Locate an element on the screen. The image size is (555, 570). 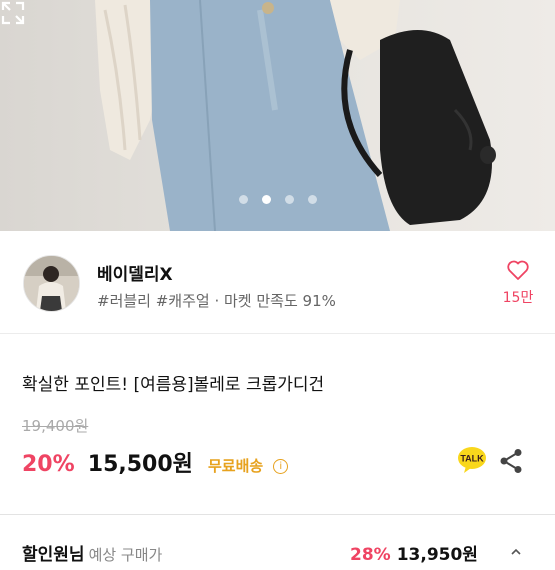
carousel-dots is located at coordinates (277, 200).